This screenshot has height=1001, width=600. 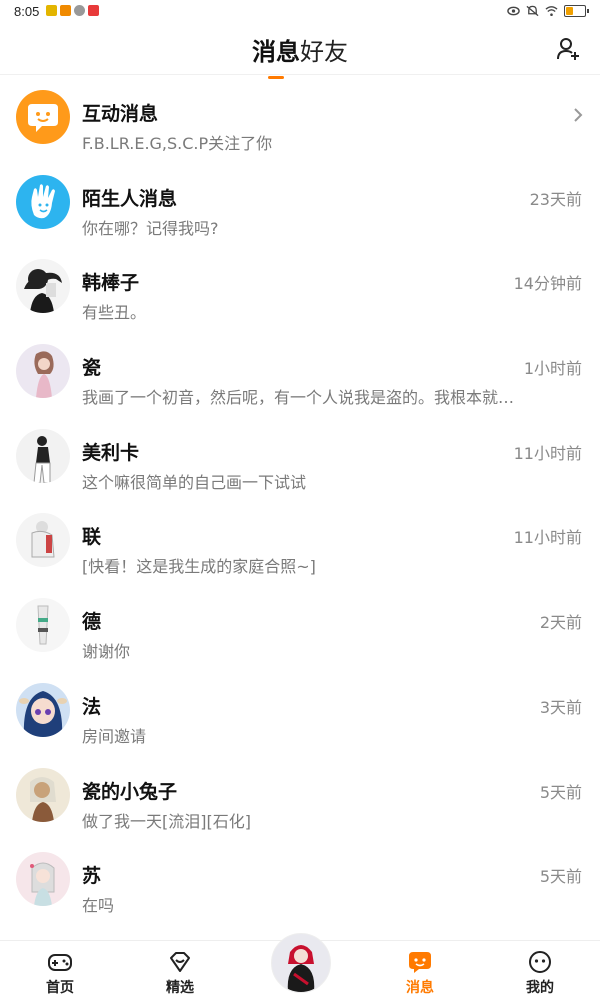 I want to click on conversation-time: 14分钟前, so click(x=547, y=284).